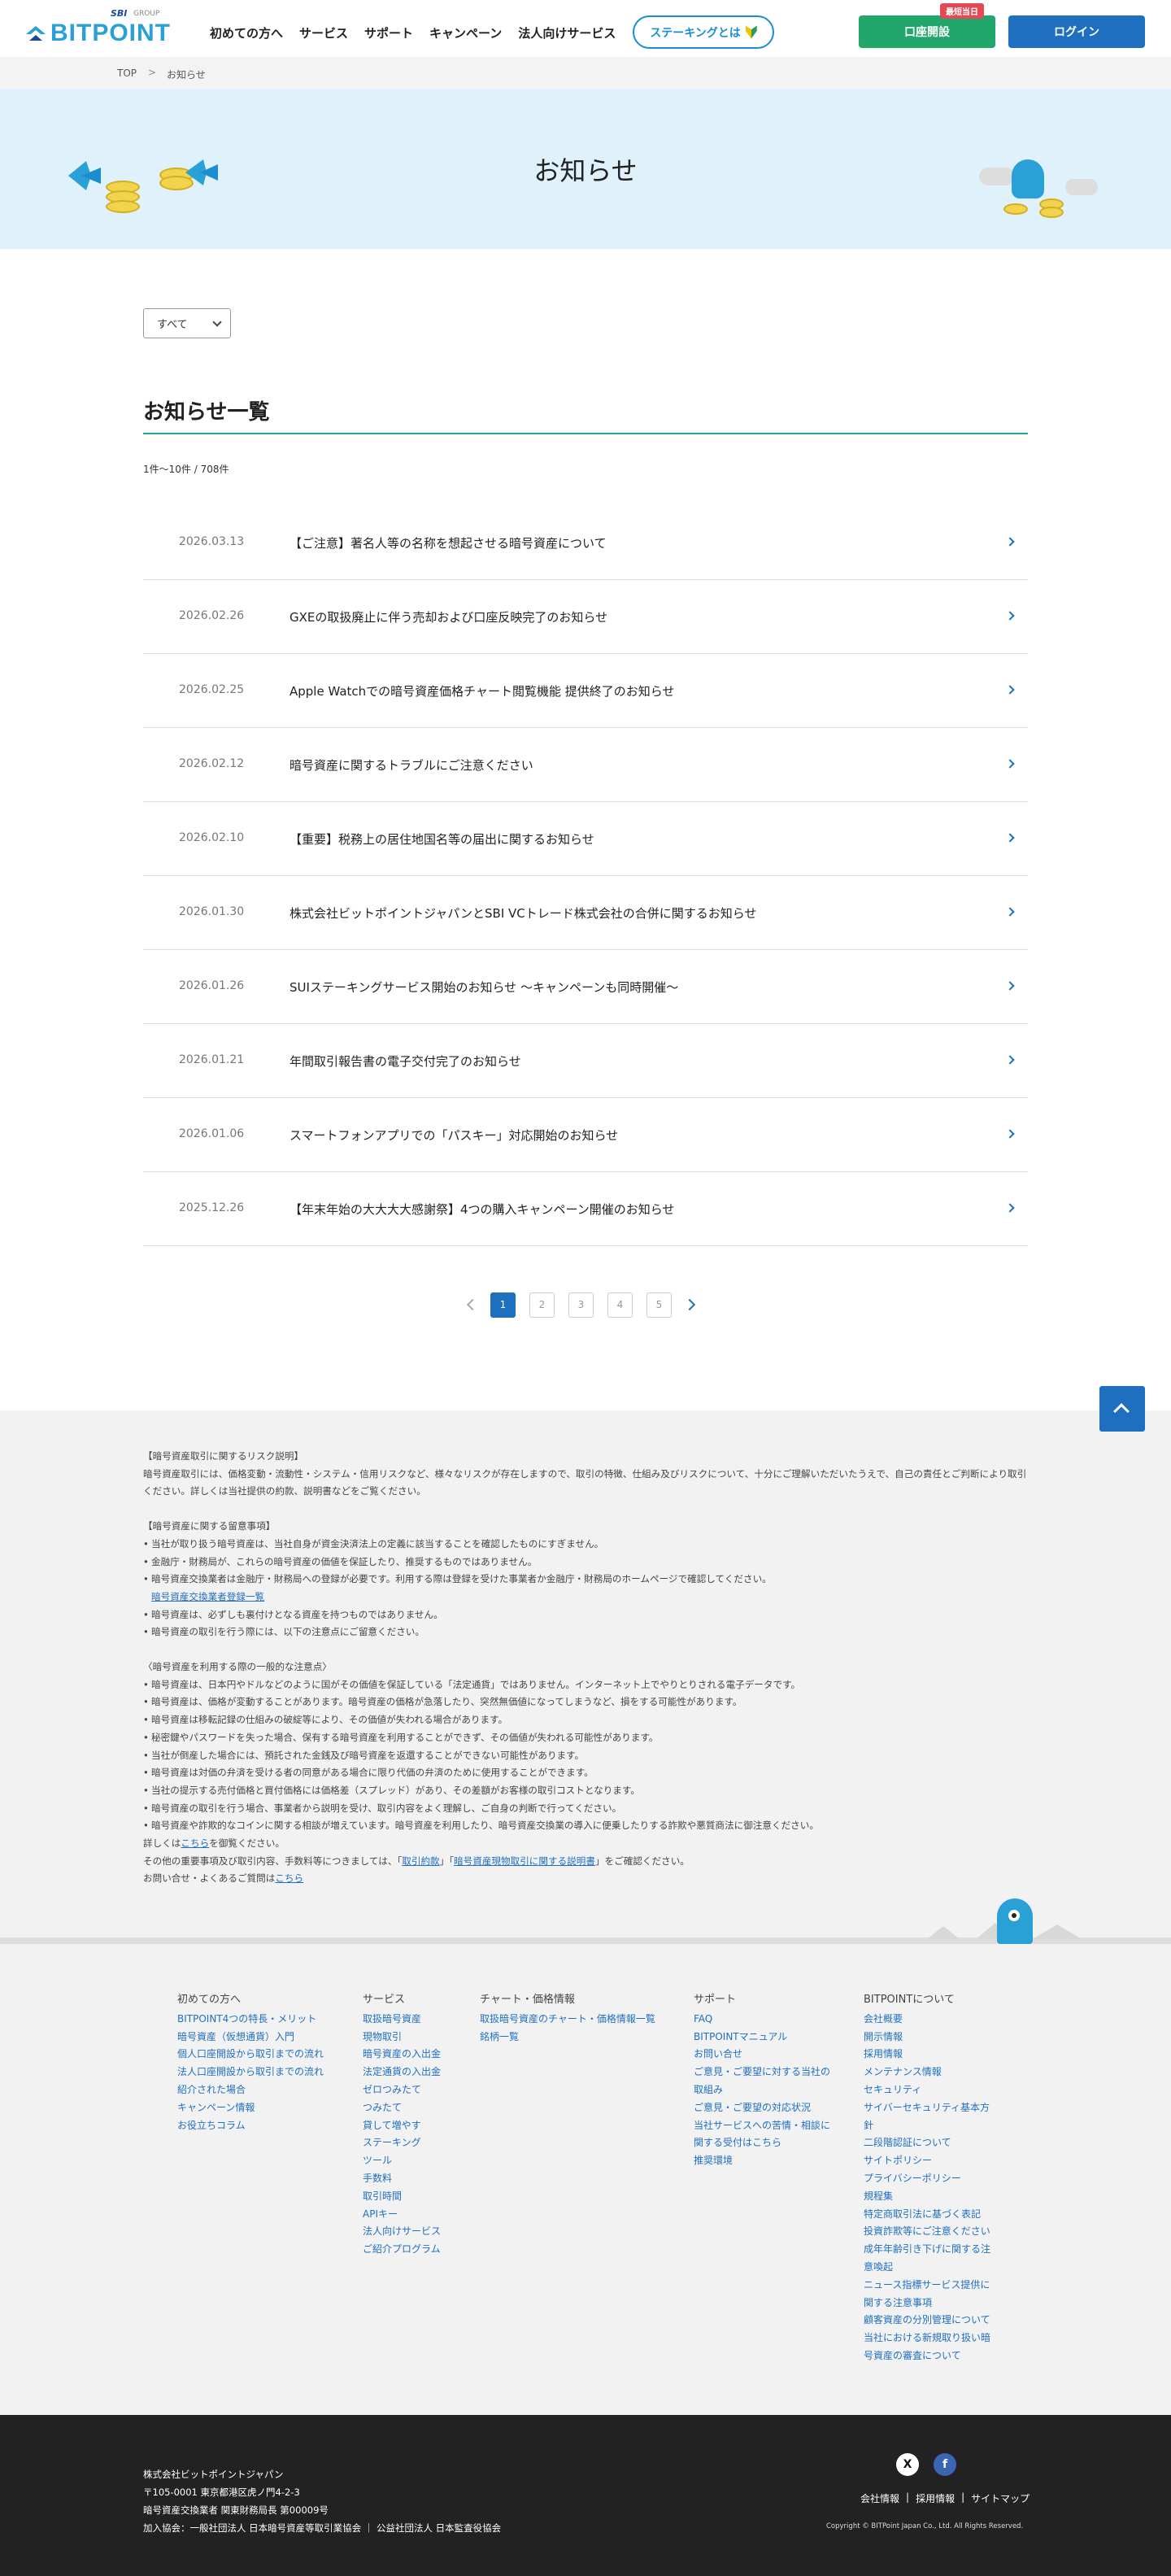  What do you see at coordinates (932, 2179) in the screenshot?
I see `footer-link: プライバシーポリシー` at bounding box center [932, 2179].